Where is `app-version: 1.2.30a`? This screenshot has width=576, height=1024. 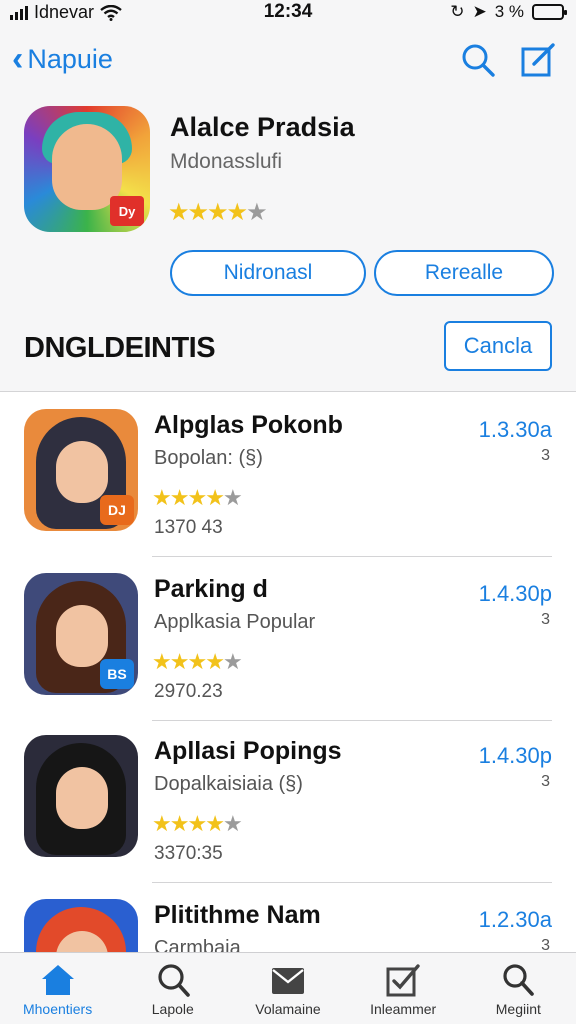
app-version: 1.2.30a is located at coordinates (515, 920).